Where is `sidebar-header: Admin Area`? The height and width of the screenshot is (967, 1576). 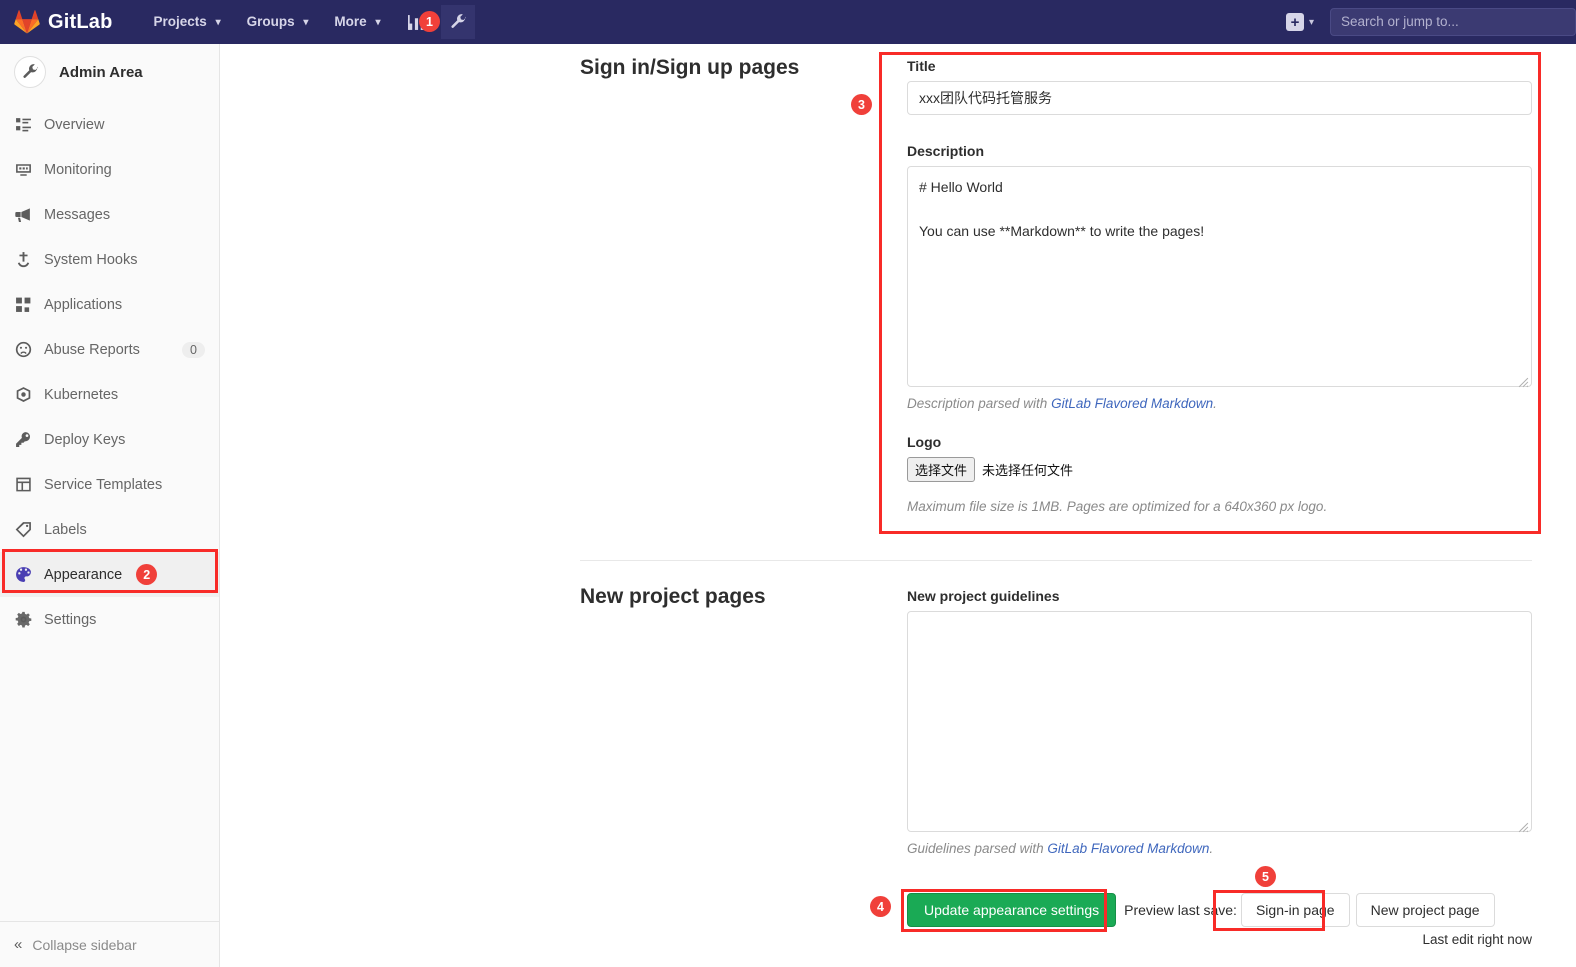 sidebar-header: Admin Area is located at coordinates (109, 72).